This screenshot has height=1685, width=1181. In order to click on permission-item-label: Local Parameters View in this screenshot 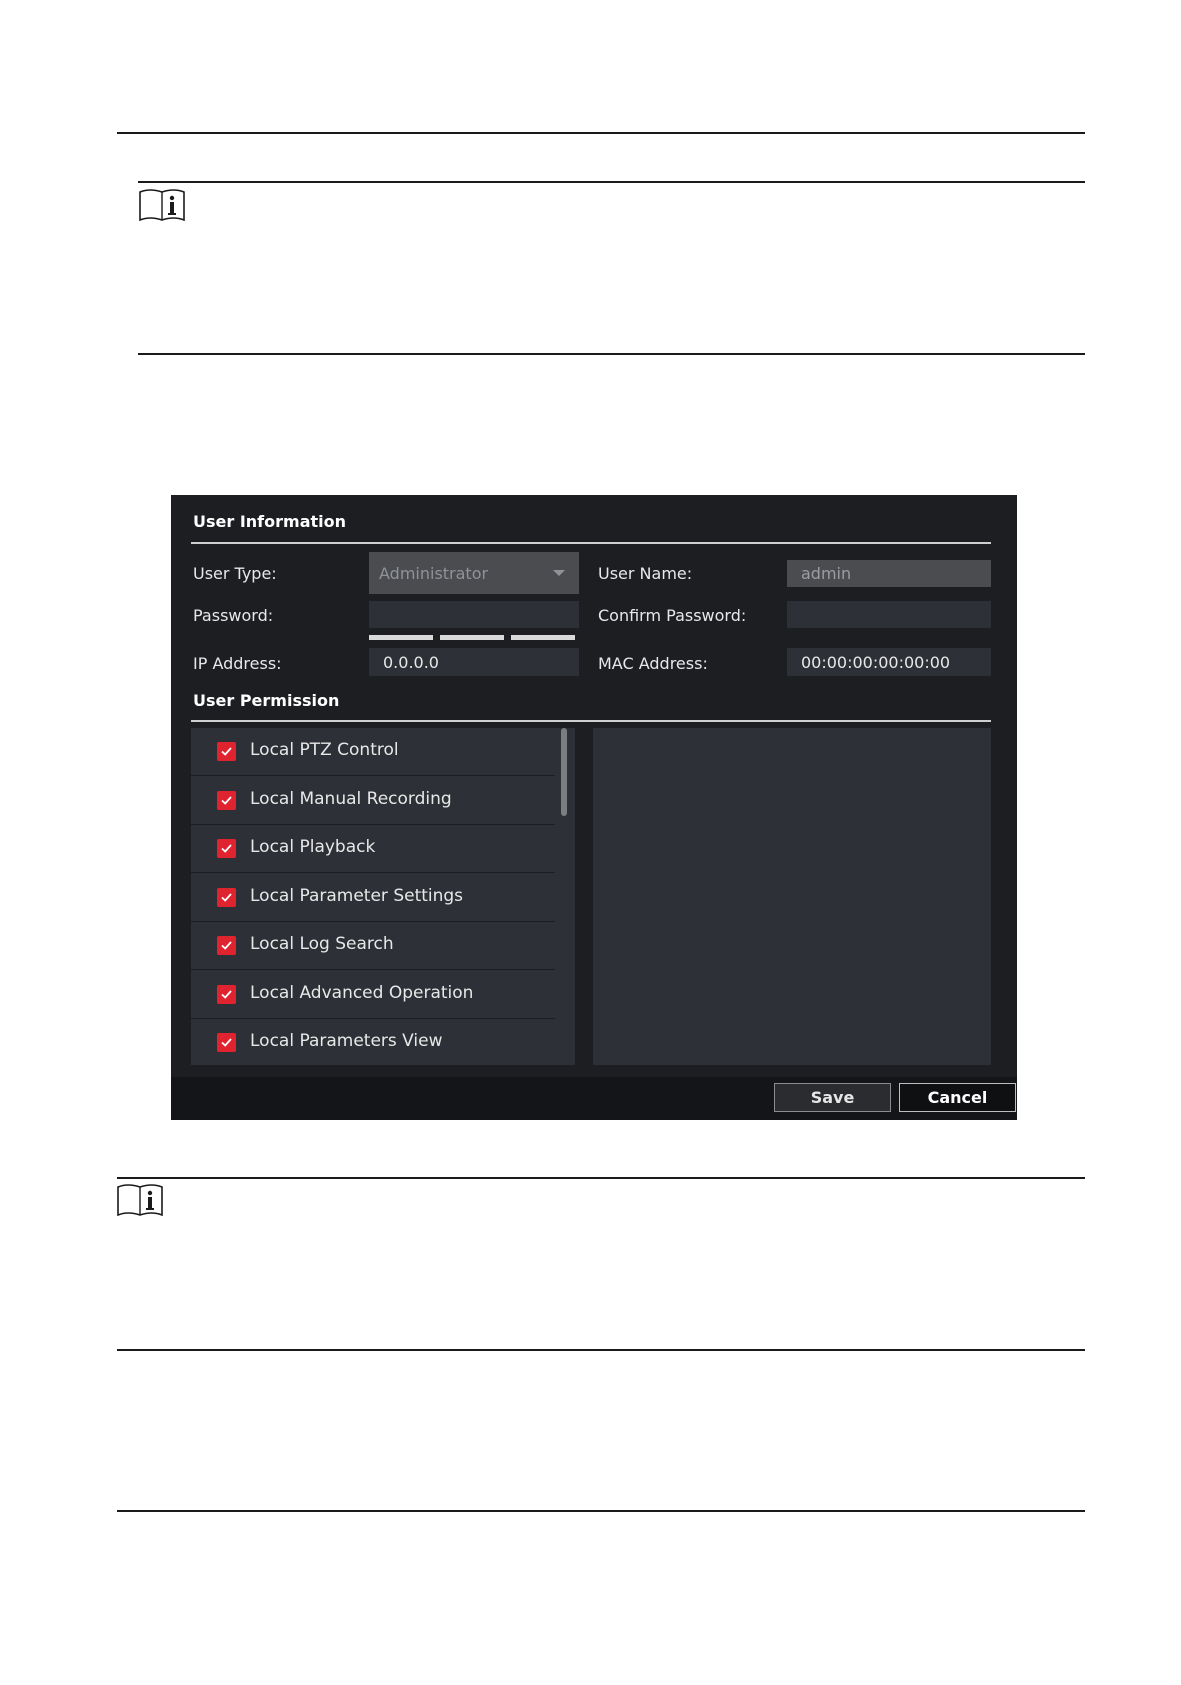, I will do `click(346, 1041)`.